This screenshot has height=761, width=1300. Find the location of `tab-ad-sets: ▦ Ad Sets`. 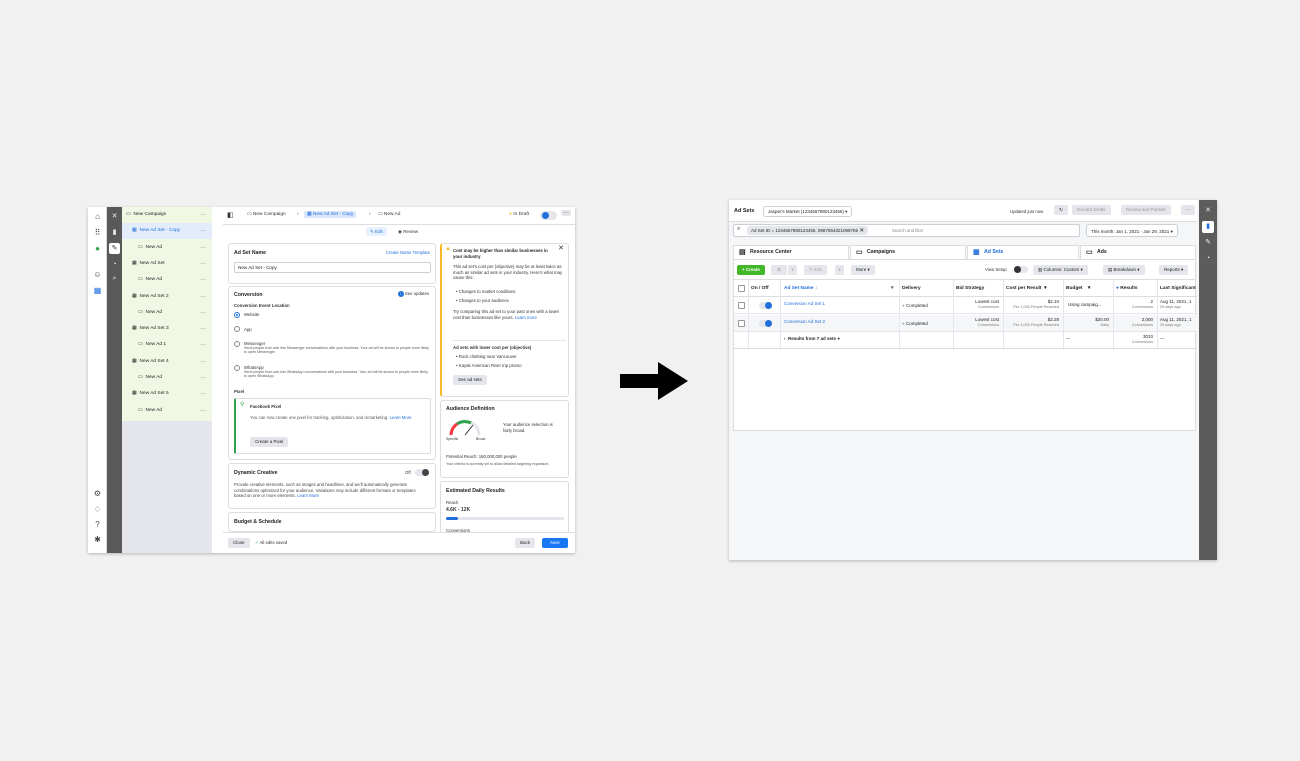

tab-ad-sets: ▦ Ad Sets is located at coordinates (1023, 252).